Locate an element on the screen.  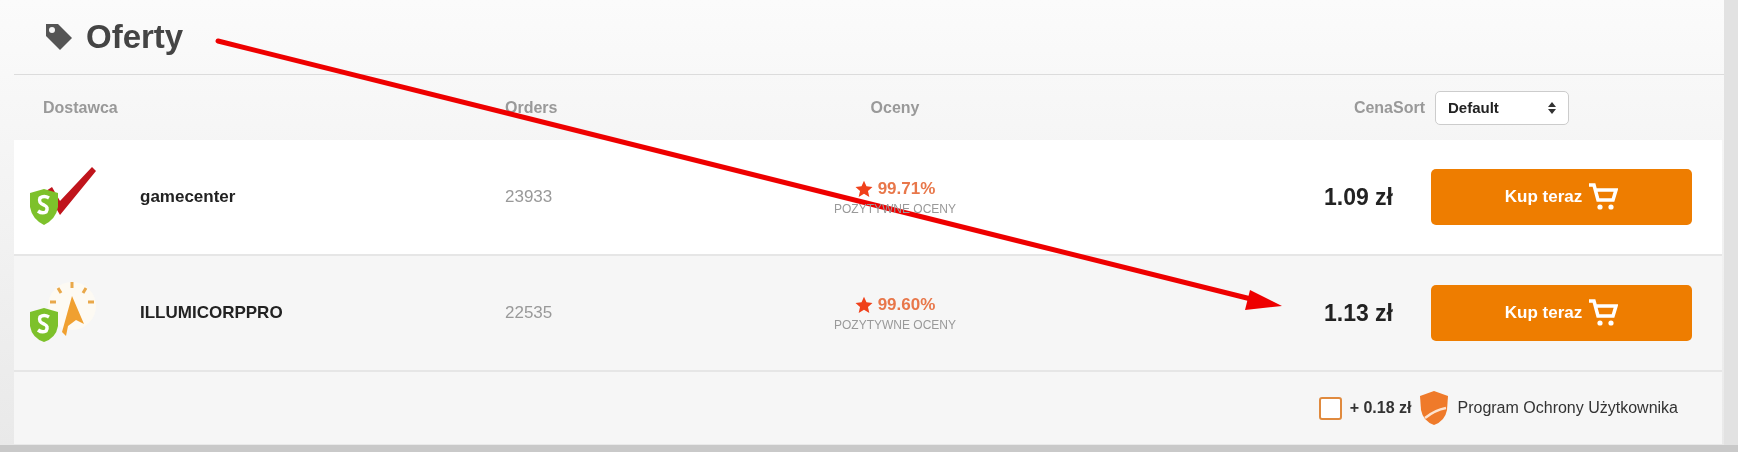
column-header: Dostawca is located at coordinates (81, 107).